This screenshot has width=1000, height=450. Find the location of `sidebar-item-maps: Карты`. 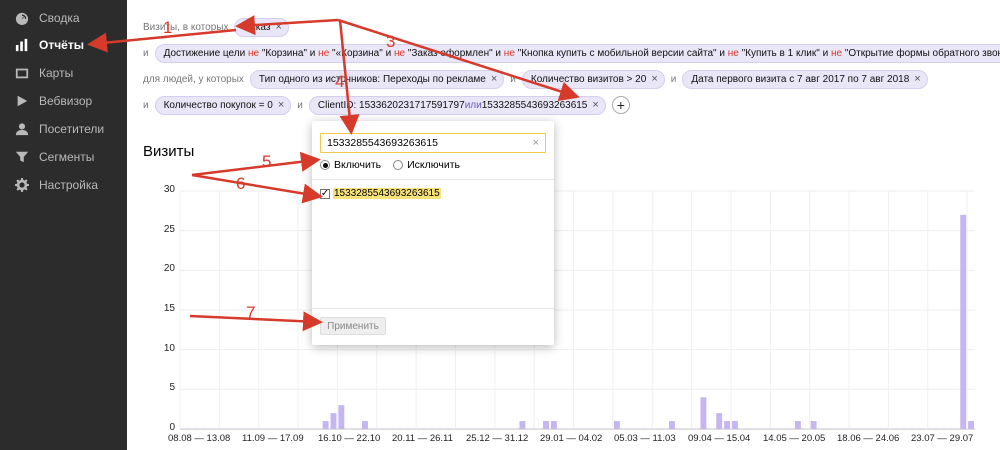

sidebar-item-maps: Карты is located at coordinates (63, 73).